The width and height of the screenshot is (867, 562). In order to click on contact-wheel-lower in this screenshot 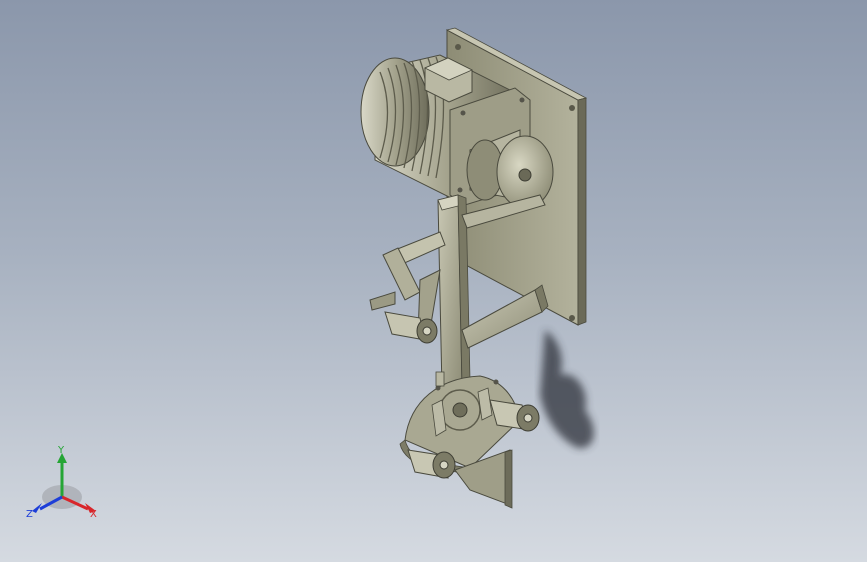, I will do `click(431, 464)`.